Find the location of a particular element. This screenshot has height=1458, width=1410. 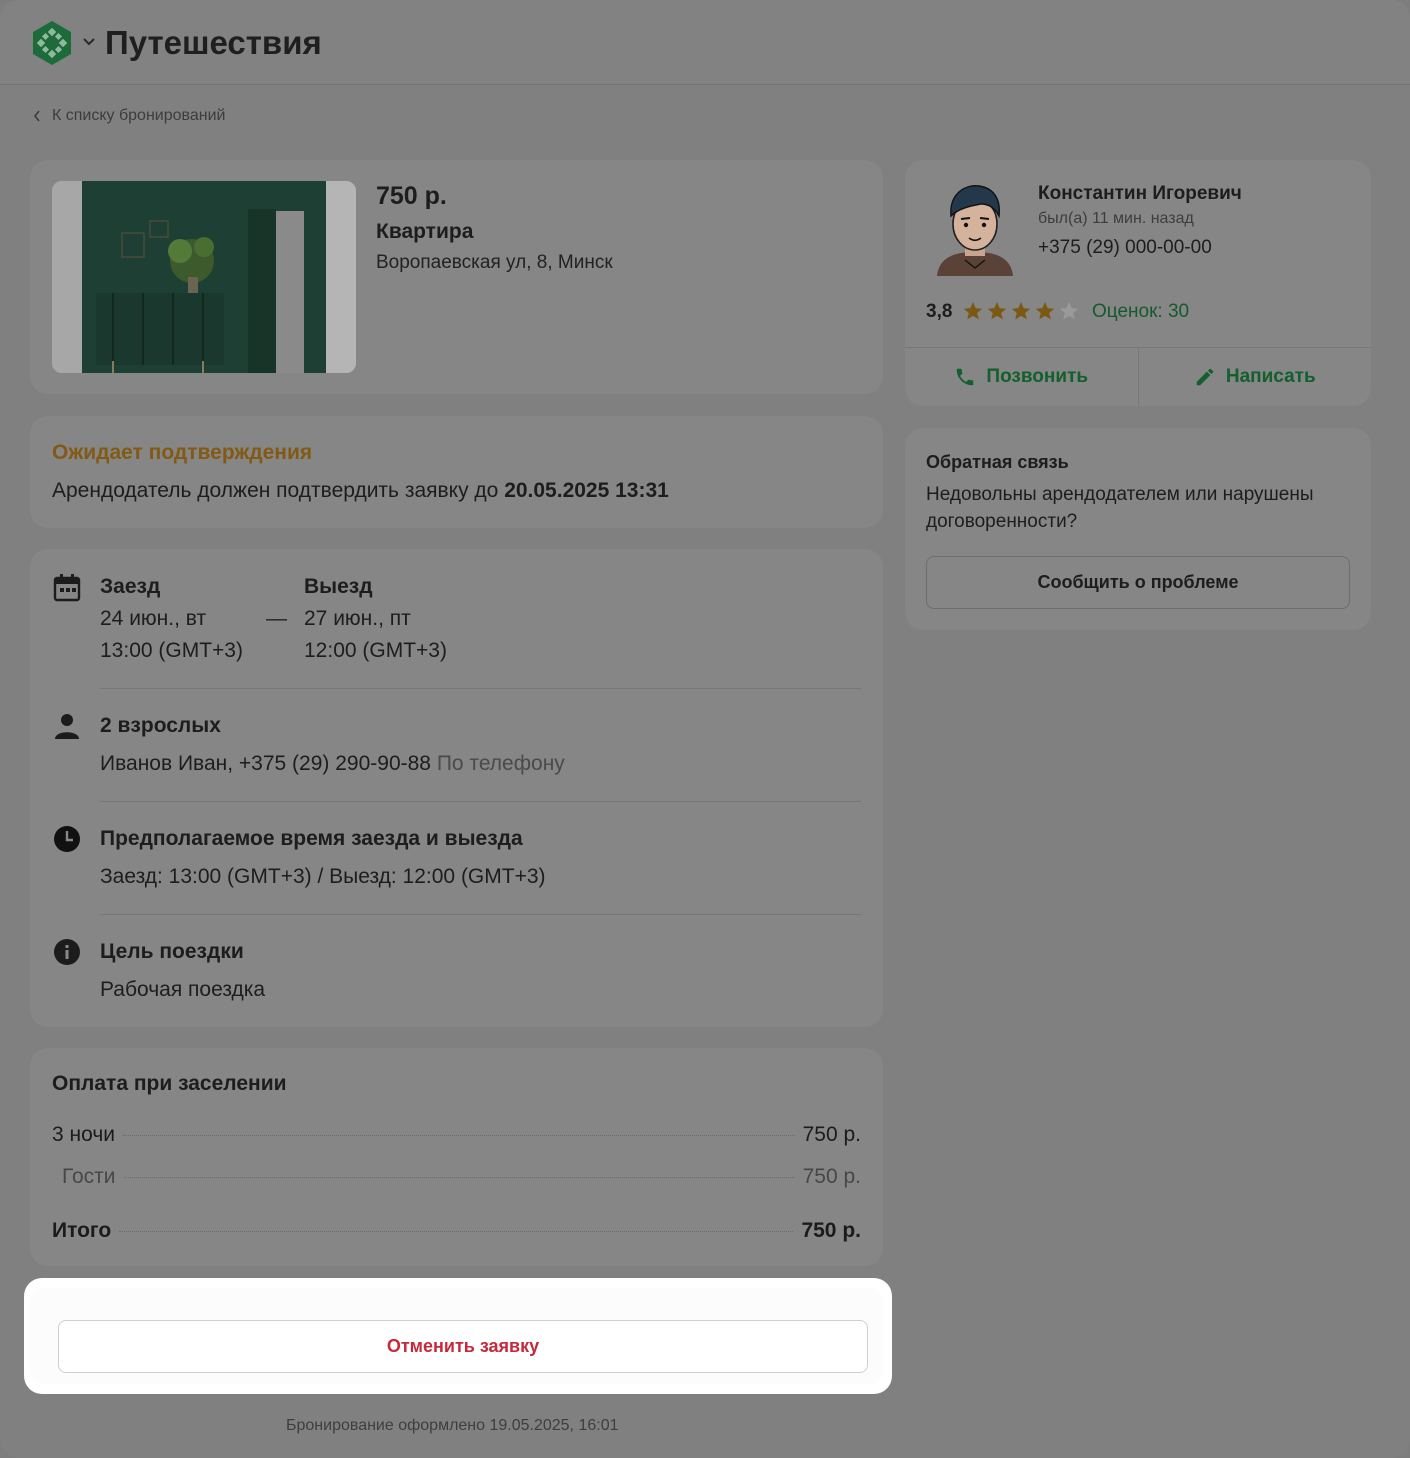

status-title: Ожидает подтверждения is located at coordinates (182, 452).